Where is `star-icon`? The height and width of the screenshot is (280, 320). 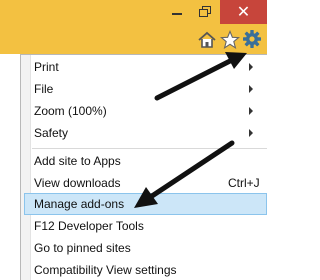
star-icon is located at coordinates (230, 40).